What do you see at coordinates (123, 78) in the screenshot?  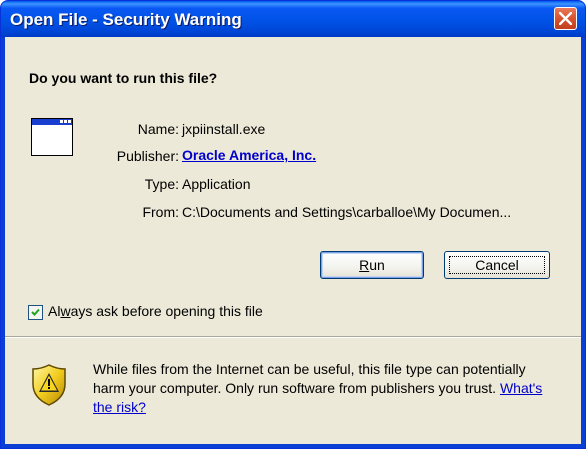 I see `prompt-heading: Do you want to run this file?` at bounding box center [123, 78].